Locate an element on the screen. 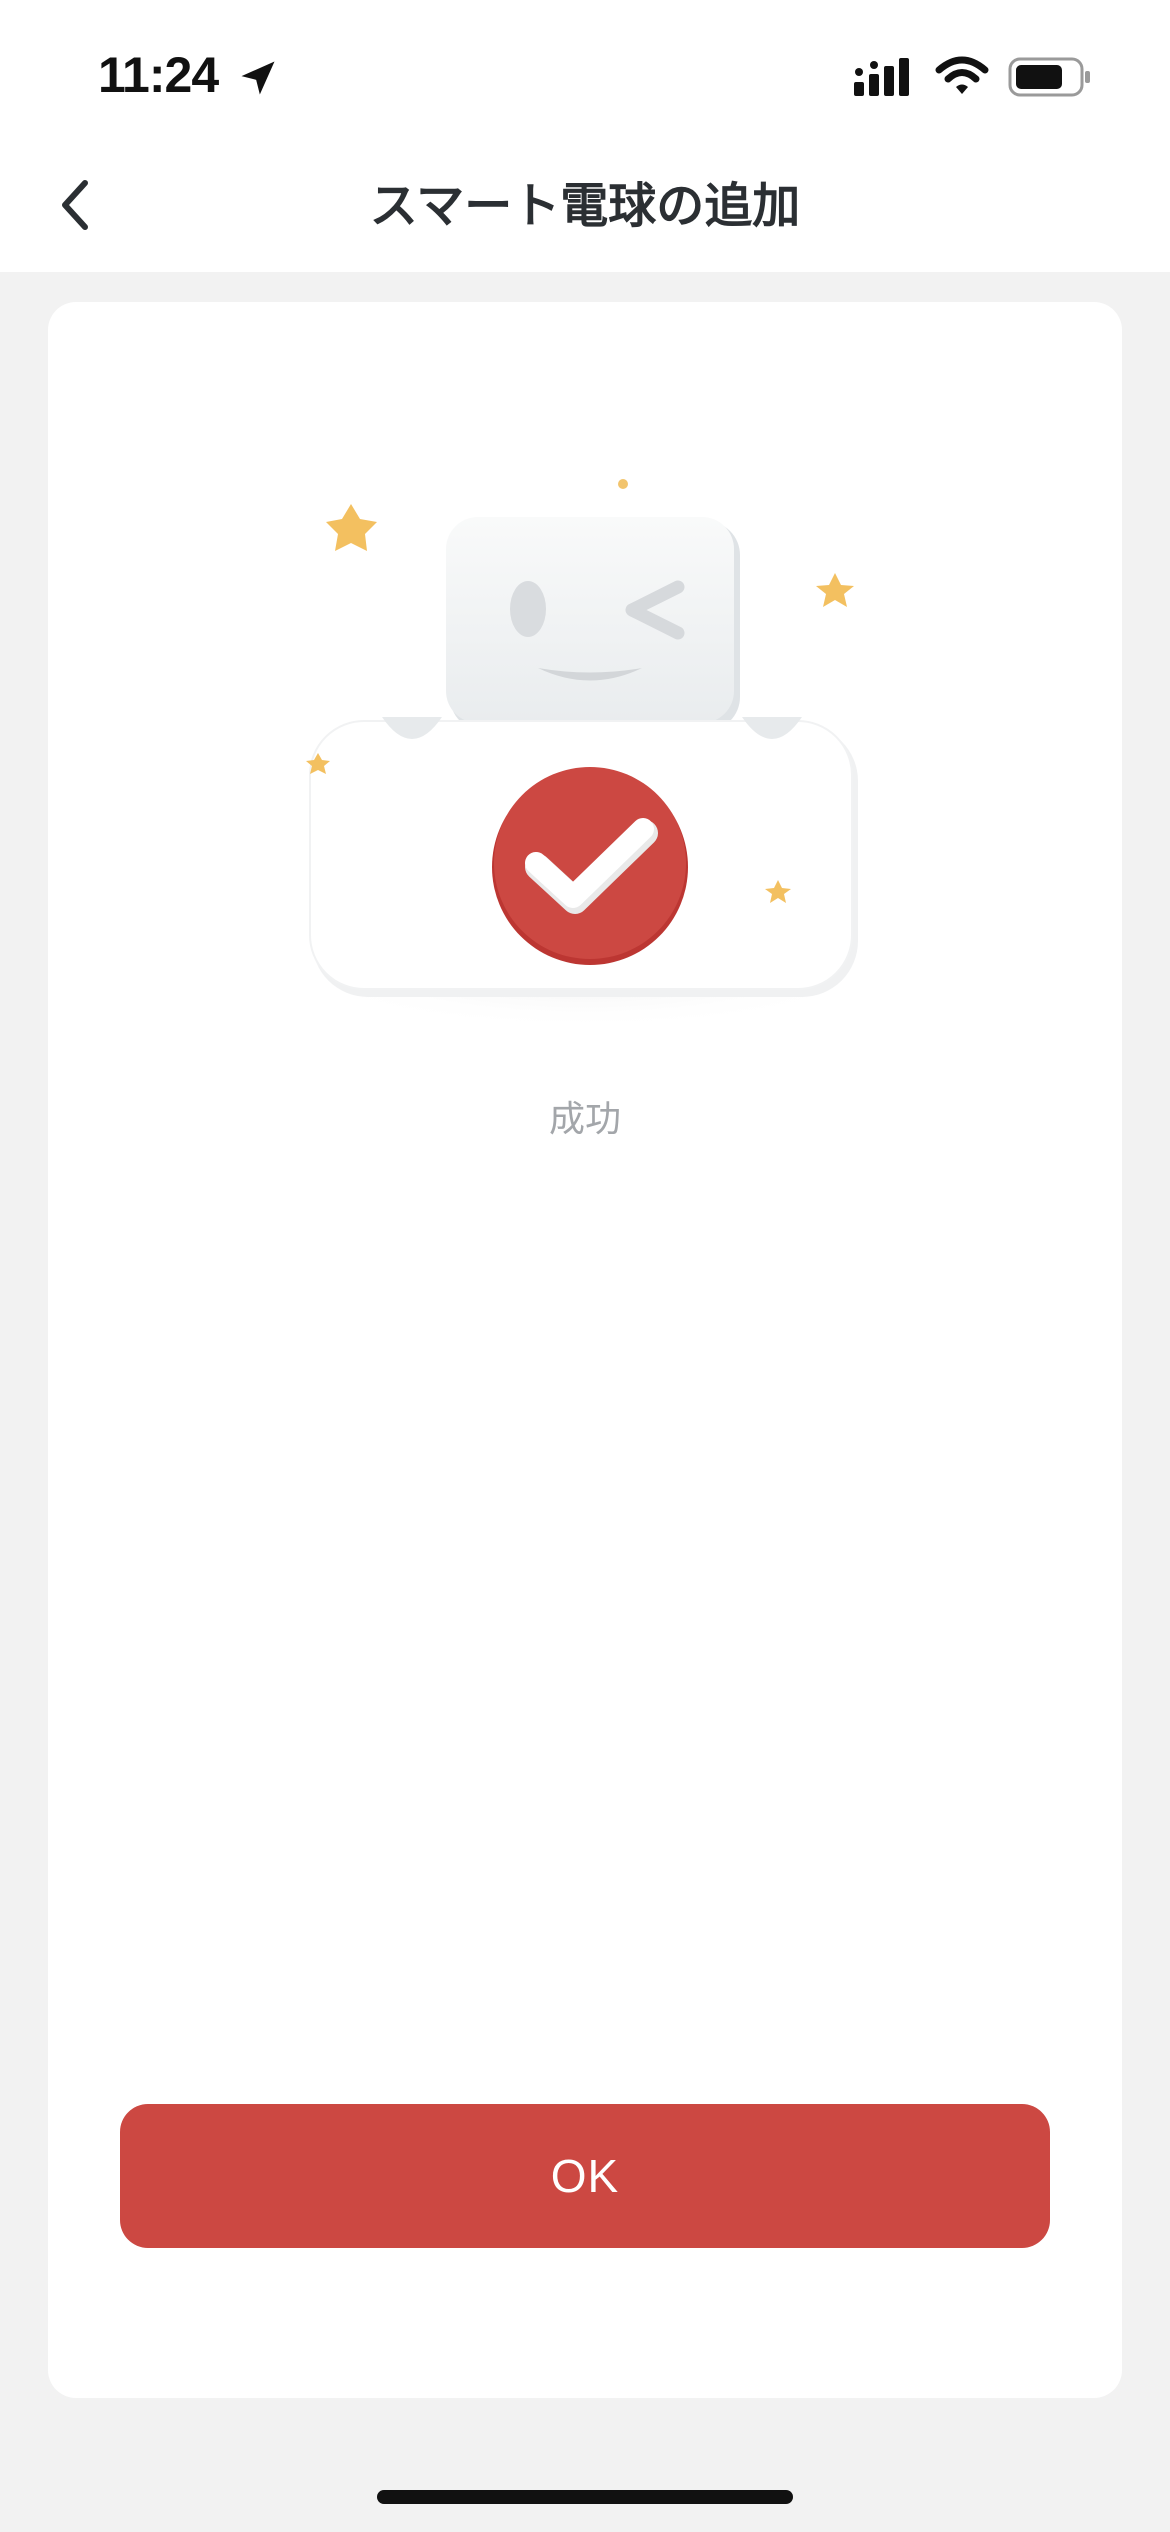 The image size is (1170, 2532). back-button is located at coordinates (75, 205).